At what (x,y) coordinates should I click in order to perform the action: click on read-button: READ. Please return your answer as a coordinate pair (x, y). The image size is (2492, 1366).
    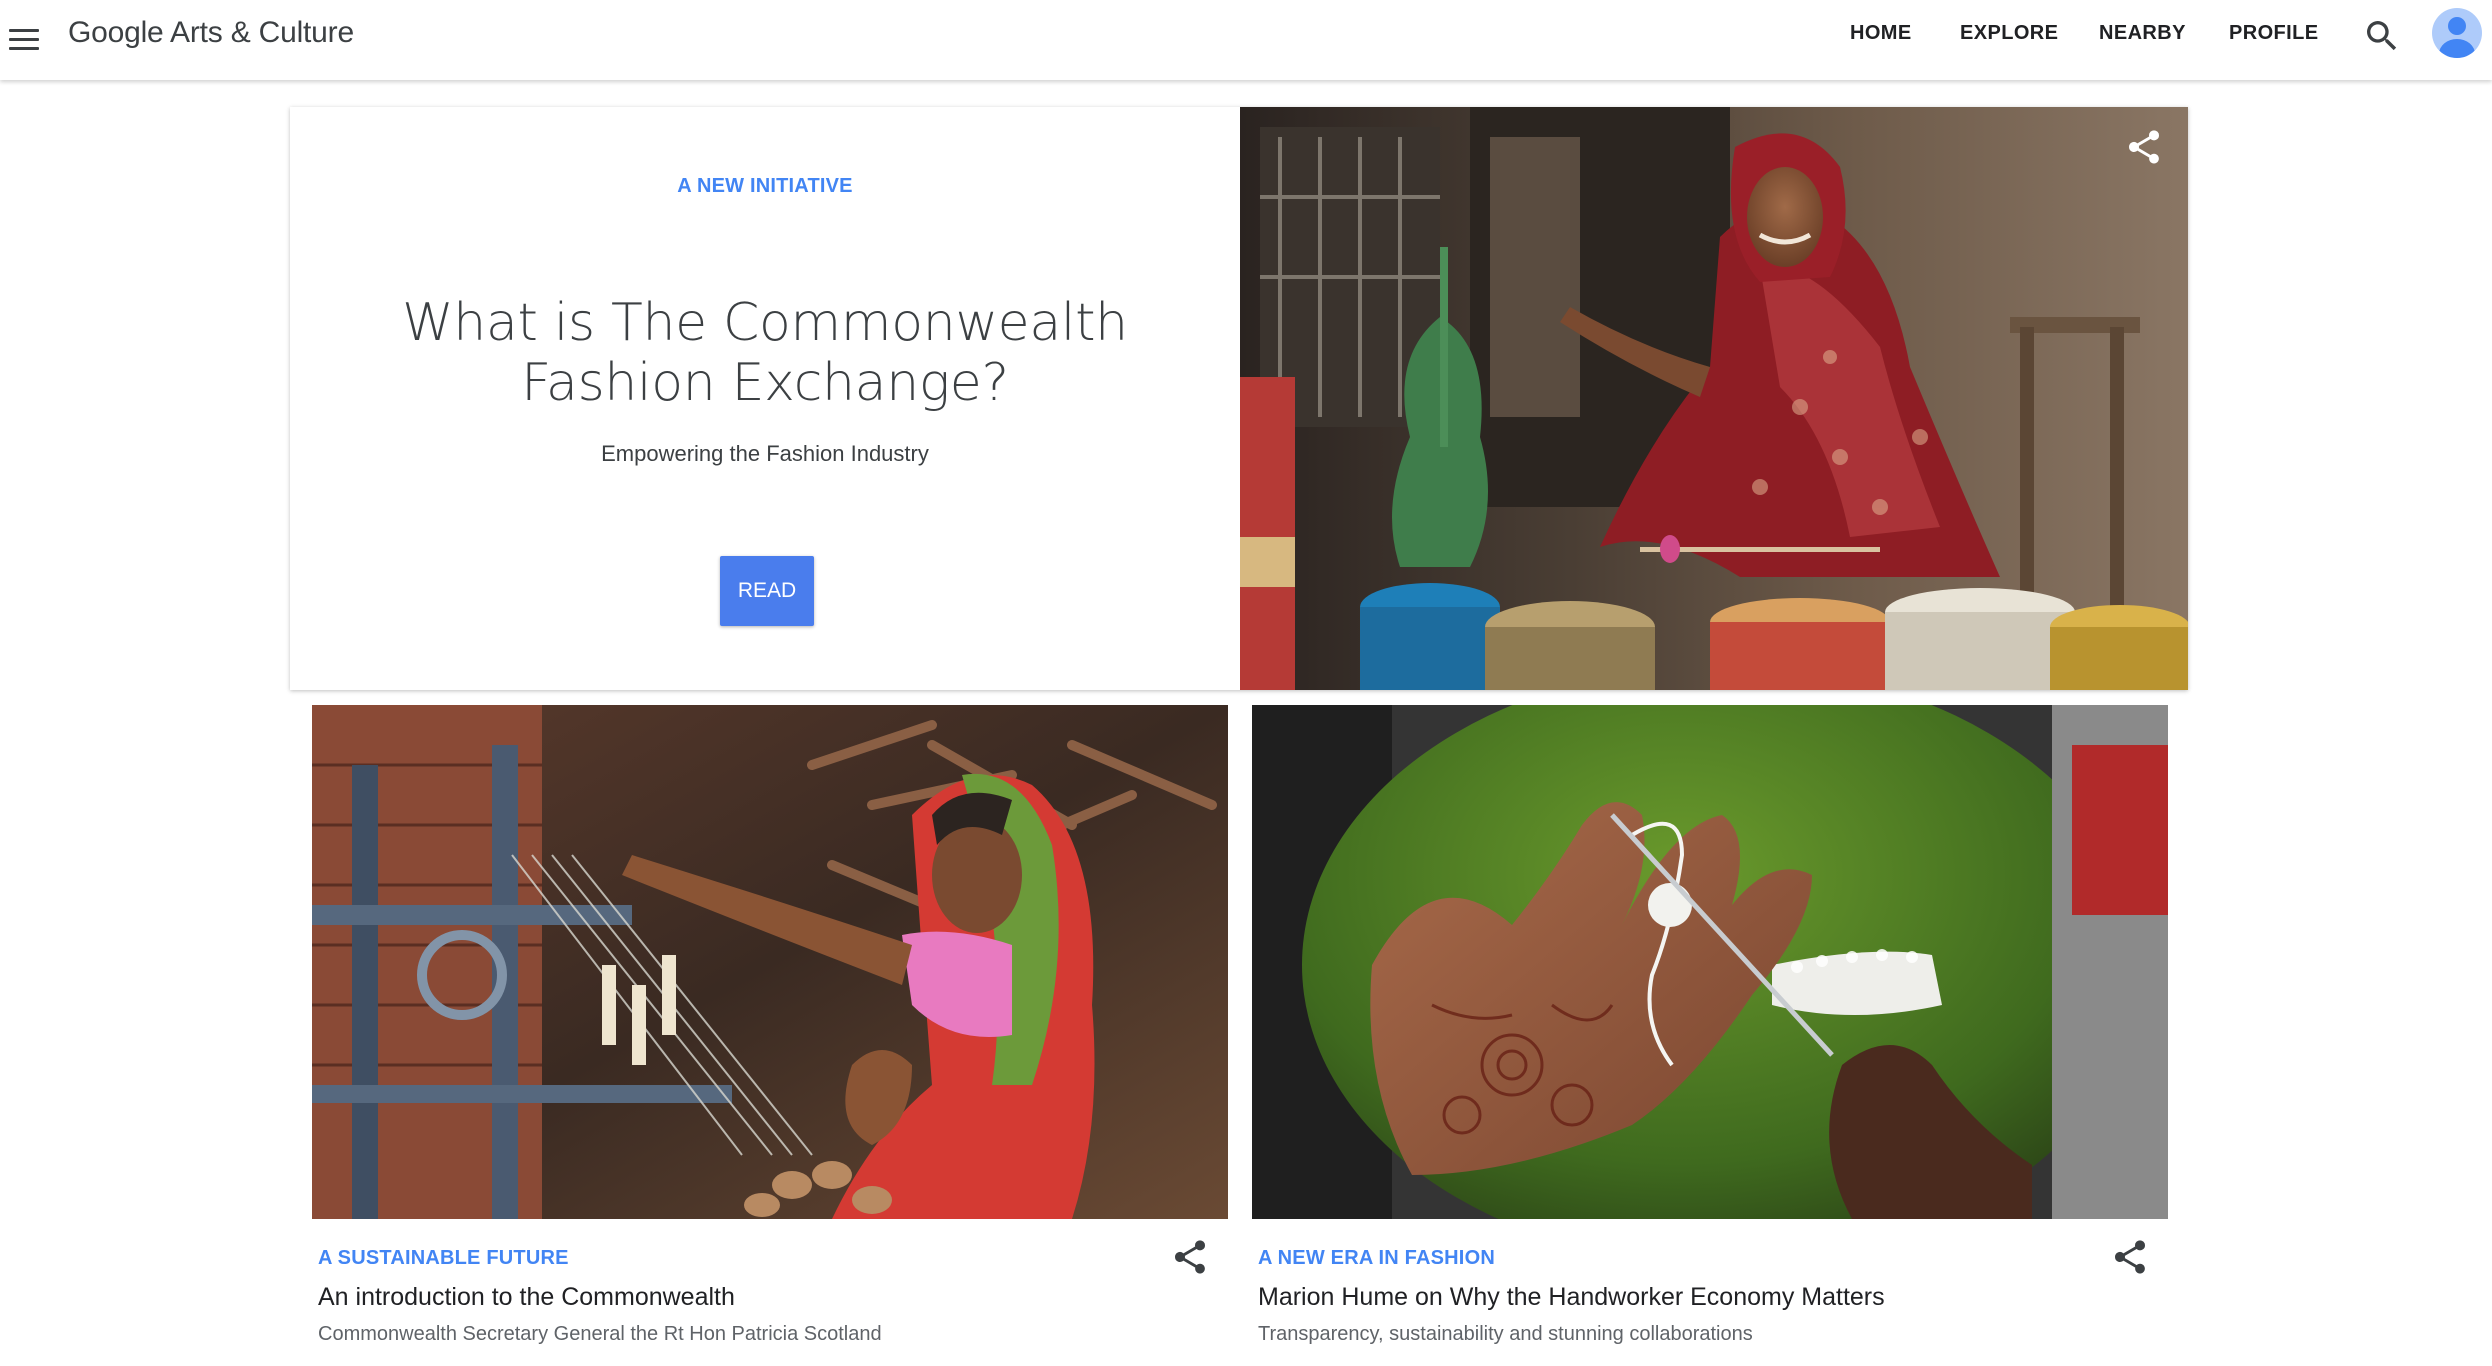
    Looking at the image, I should click on (767, 591).